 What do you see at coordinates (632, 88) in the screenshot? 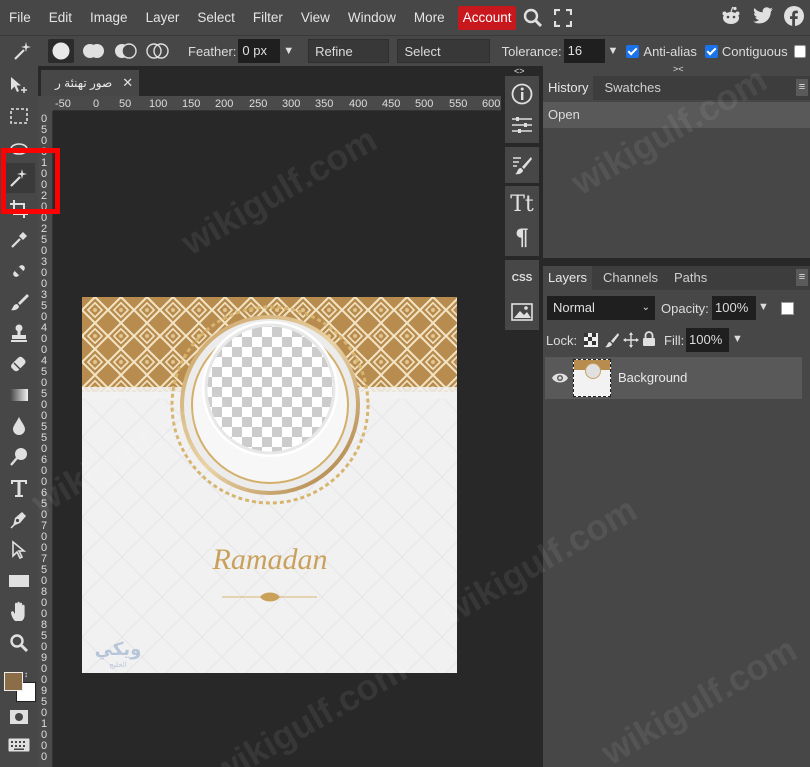
I see `tab-swatches: Swatches` at bounding box center [632, 88].